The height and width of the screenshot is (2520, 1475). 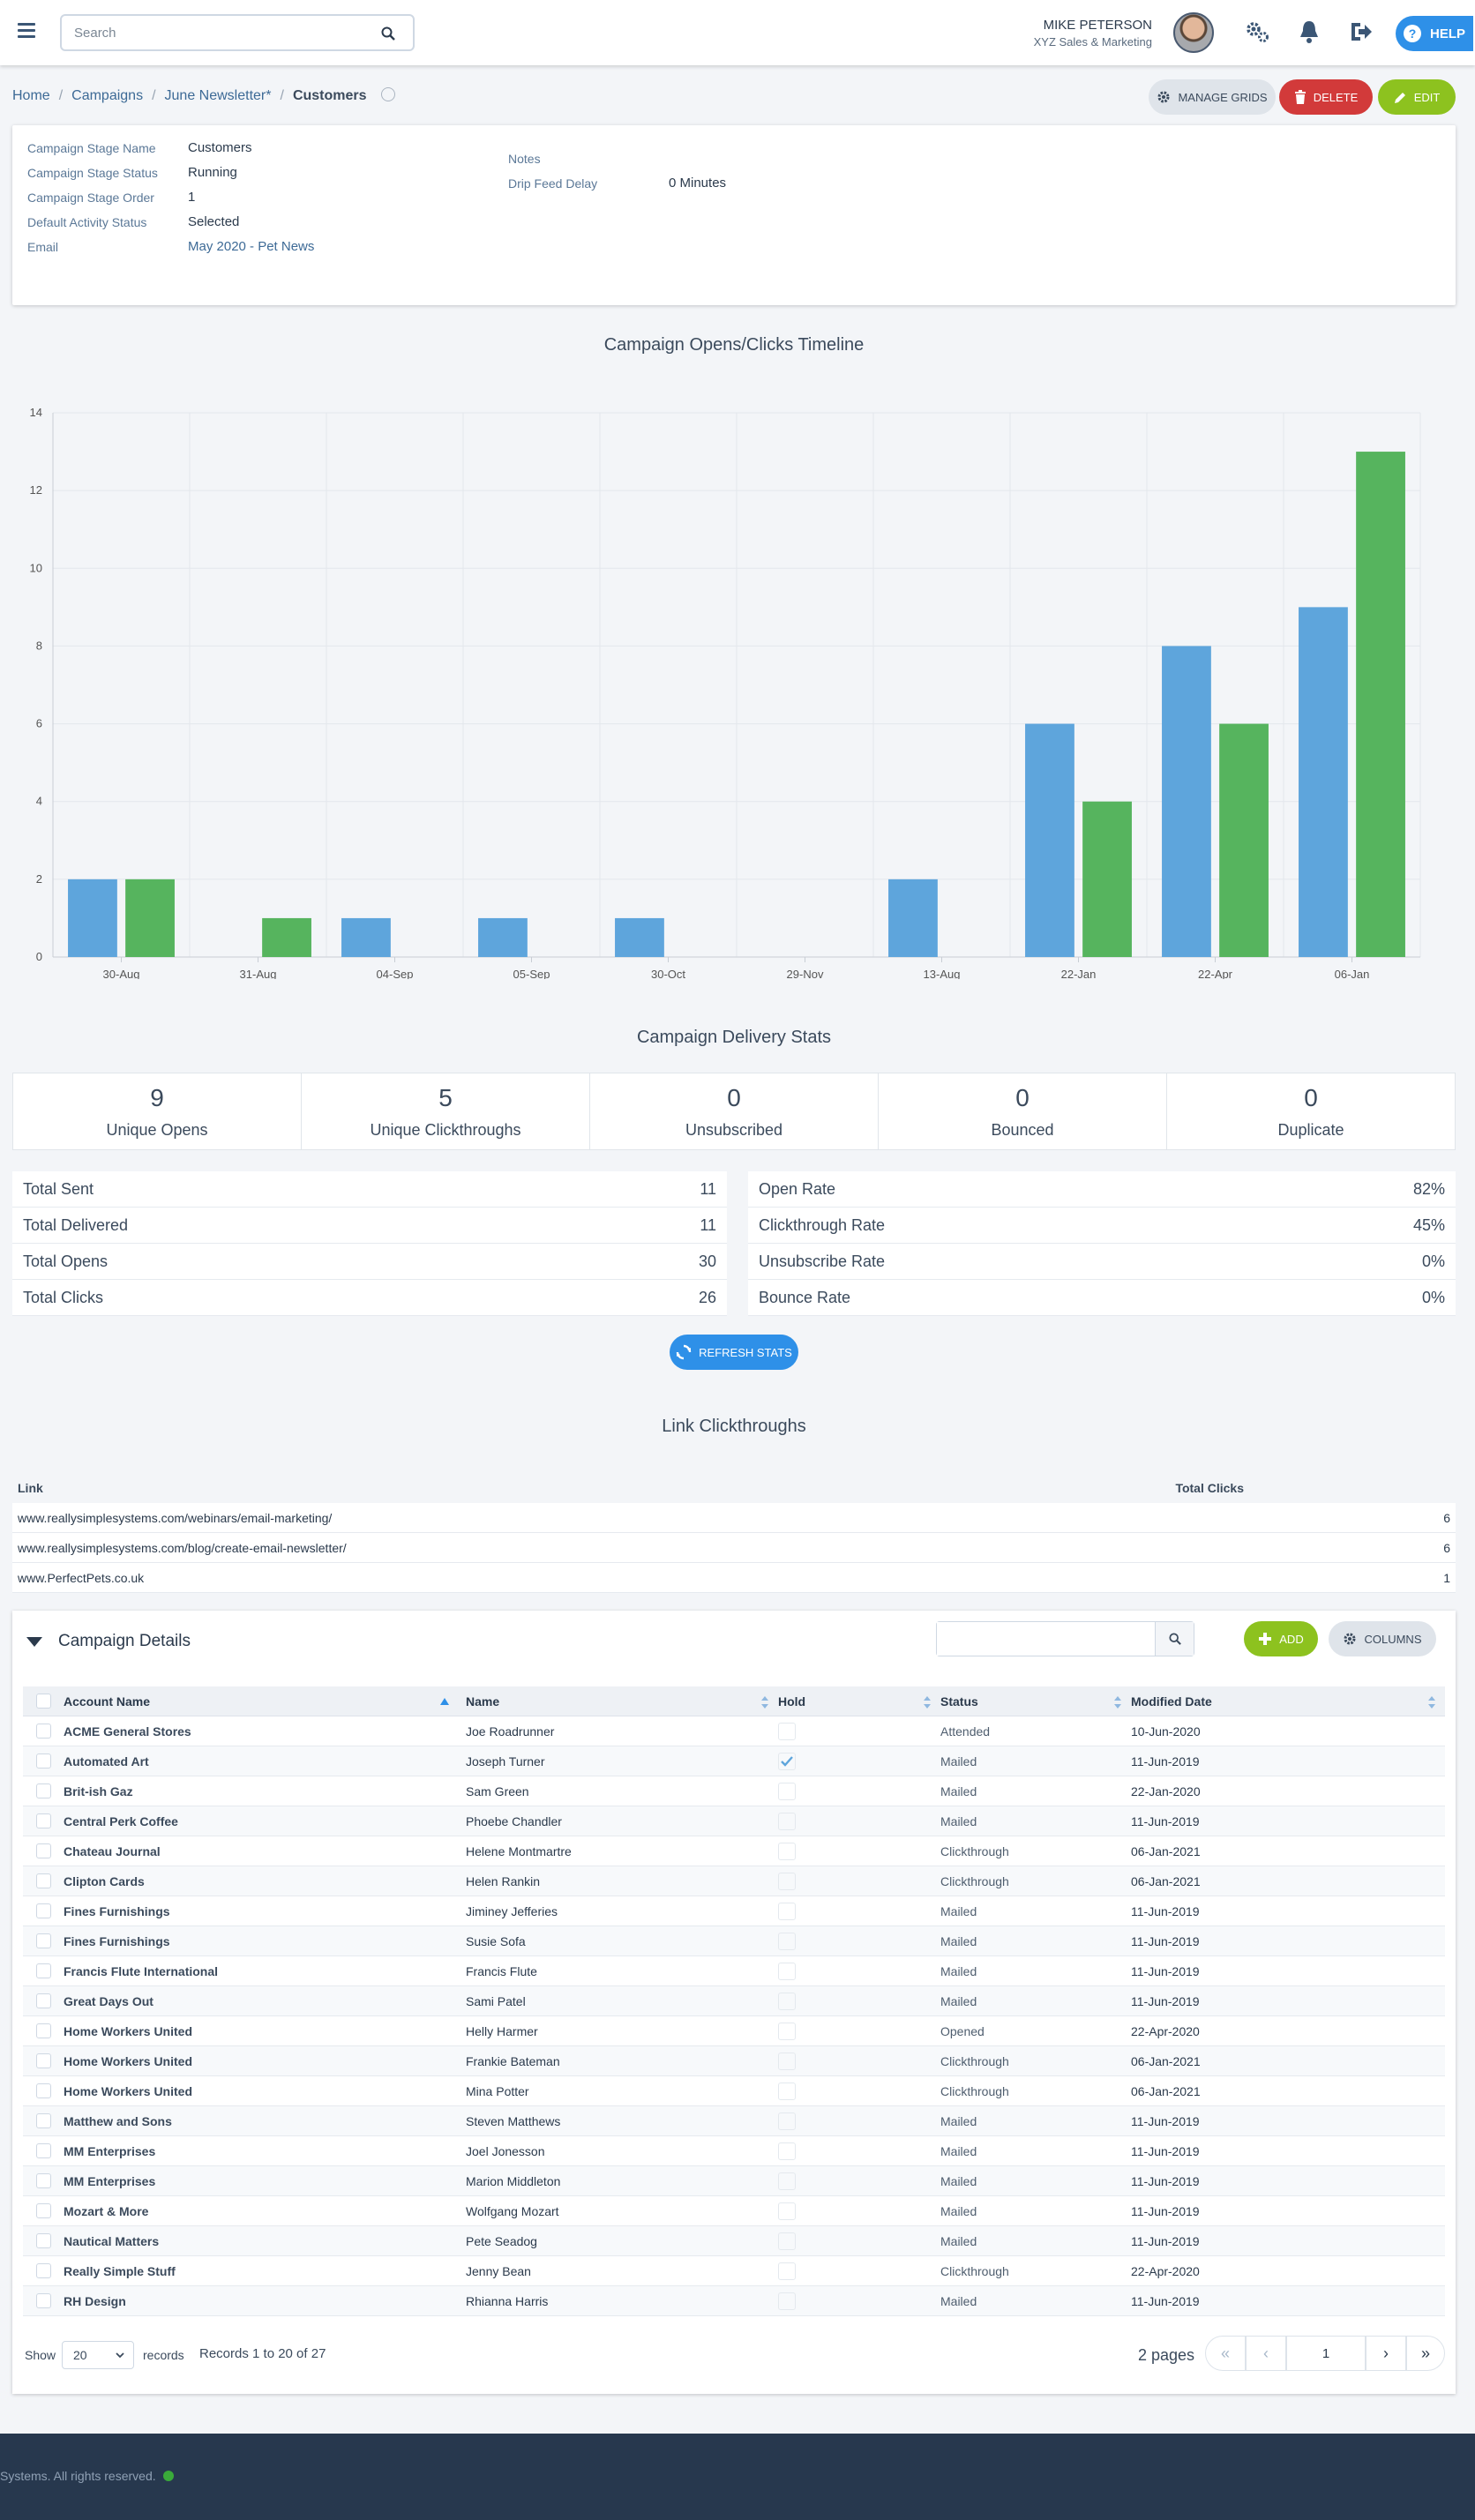 I want to click on last-page-button: », so click(x=1425, y=2353).